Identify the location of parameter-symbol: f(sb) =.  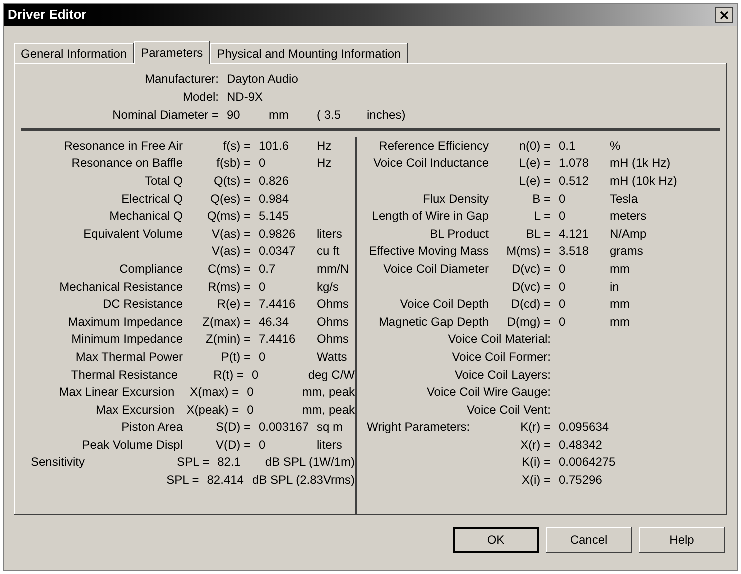
(233, 163).